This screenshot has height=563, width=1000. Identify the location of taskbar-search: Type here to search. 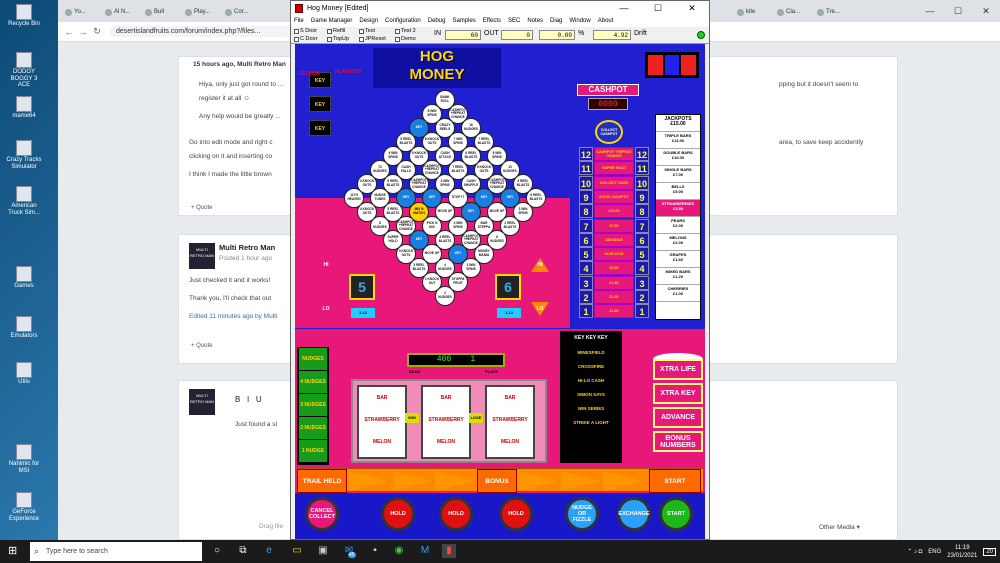
(116, 551).